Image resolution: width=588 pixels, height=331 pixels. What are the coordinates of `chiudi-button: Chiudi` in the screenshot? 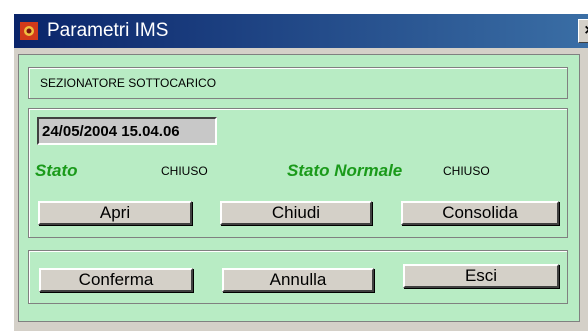 It's located at (296, 213).